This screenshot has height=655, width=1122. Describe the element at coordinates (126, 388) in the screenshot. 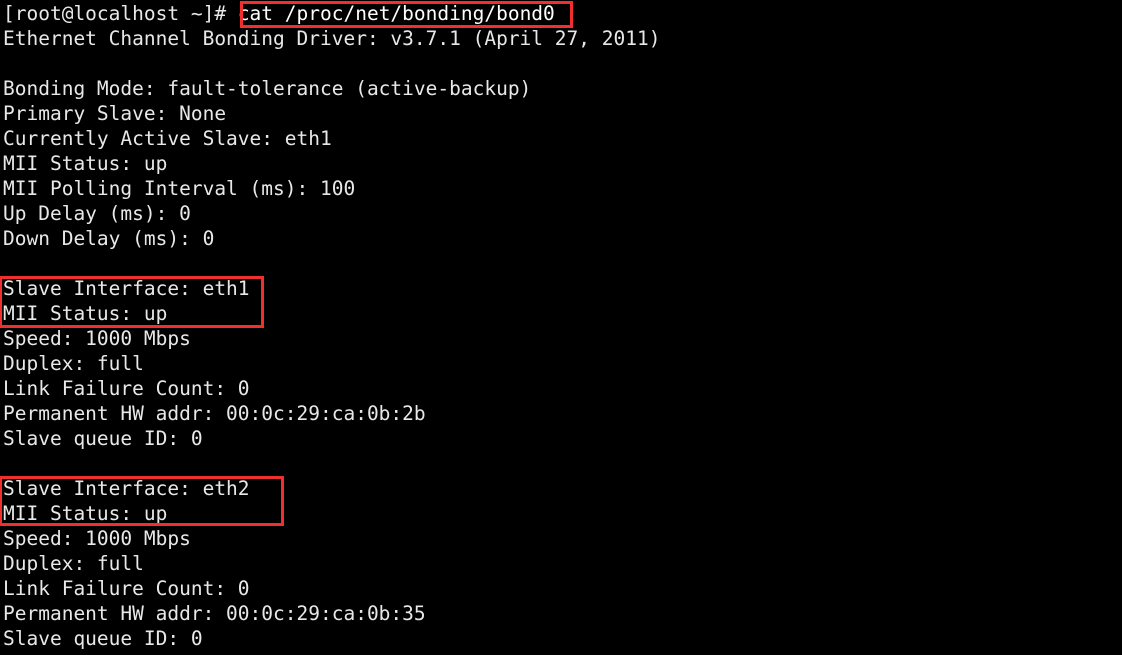

I see `slave1-link-failure-count-line: Link Failure Count: 0` at that location.